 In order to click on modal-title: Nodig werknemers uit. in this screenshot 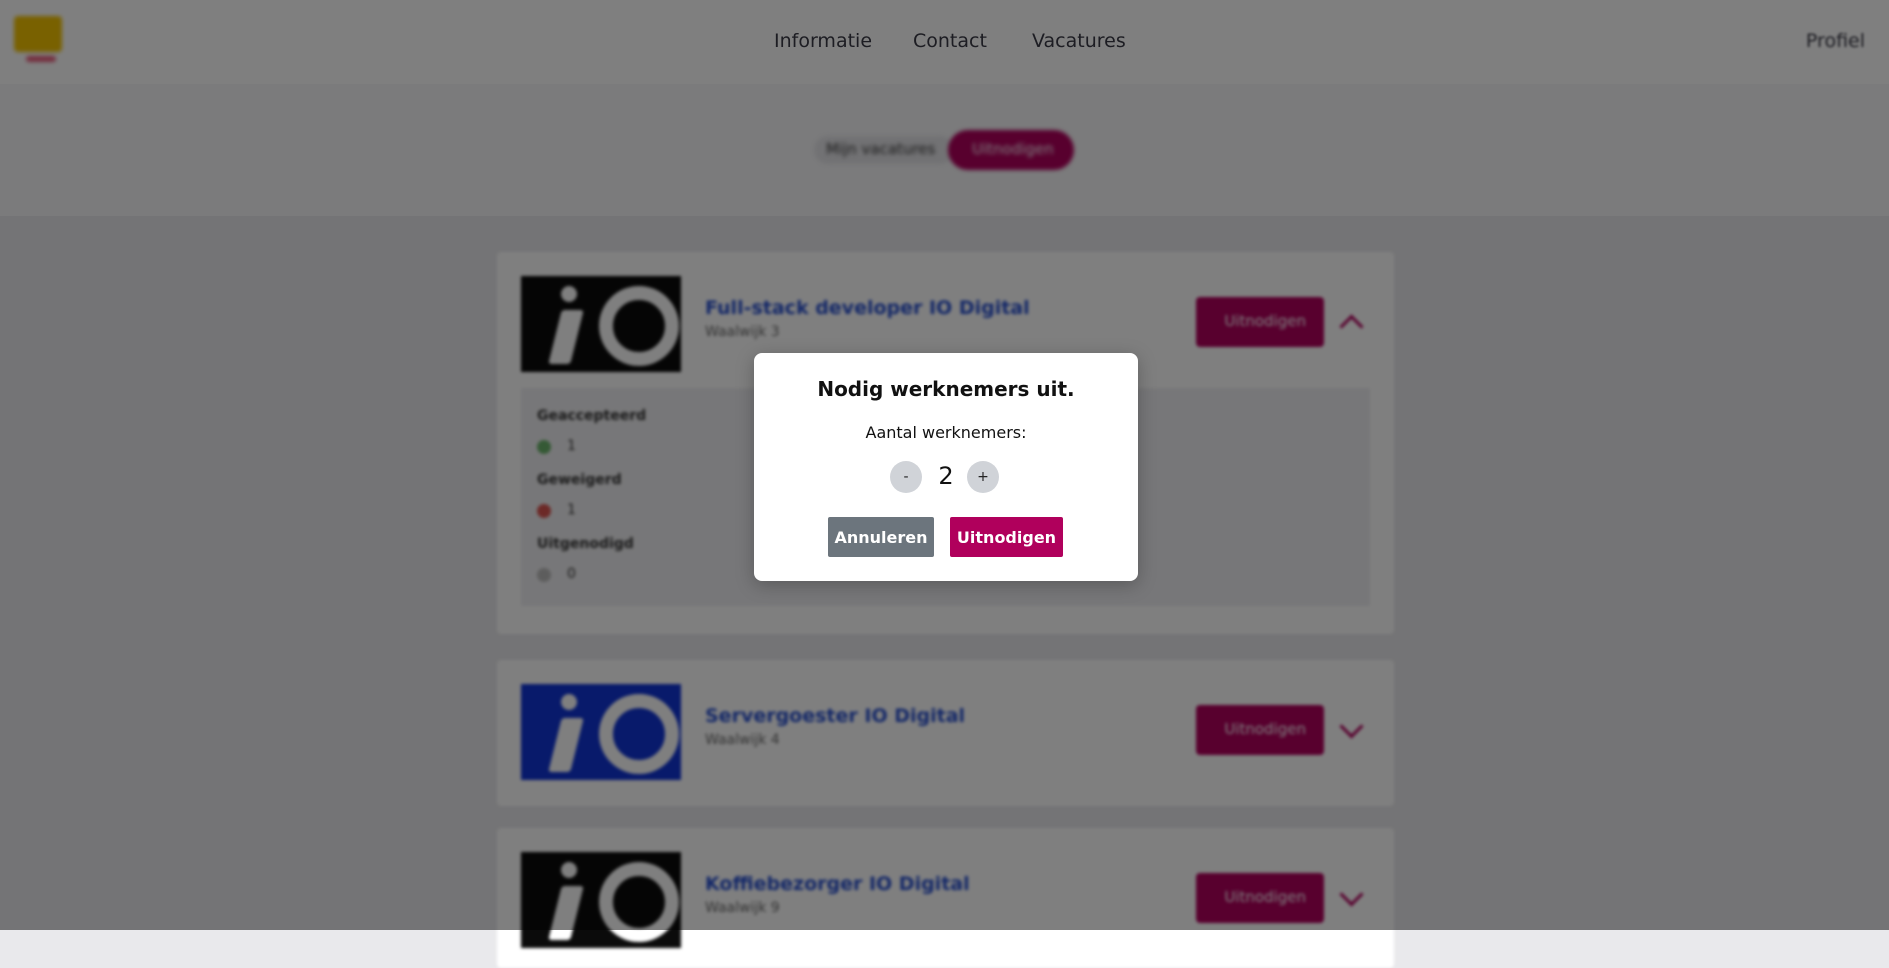, I will do `click(946, 389)`.